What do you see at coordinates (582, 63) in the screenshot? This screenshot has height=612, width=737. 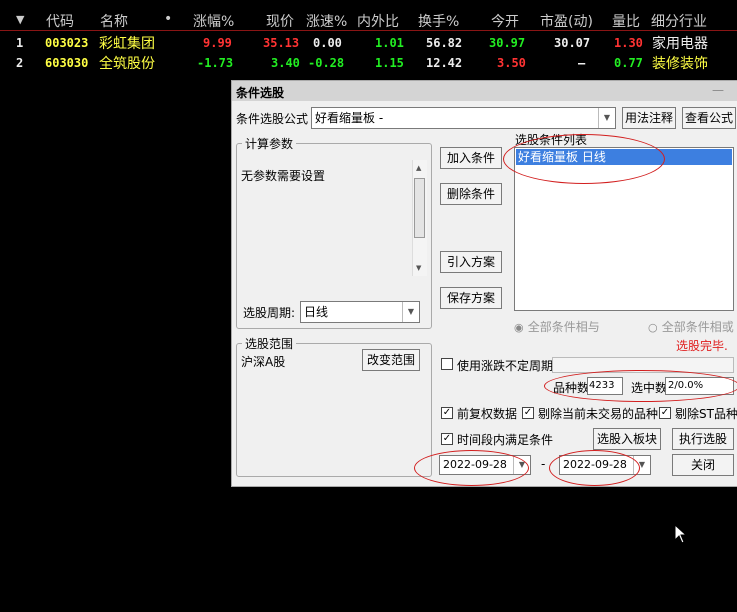 I see `row-pe: –` at bounding box center [582, 63].